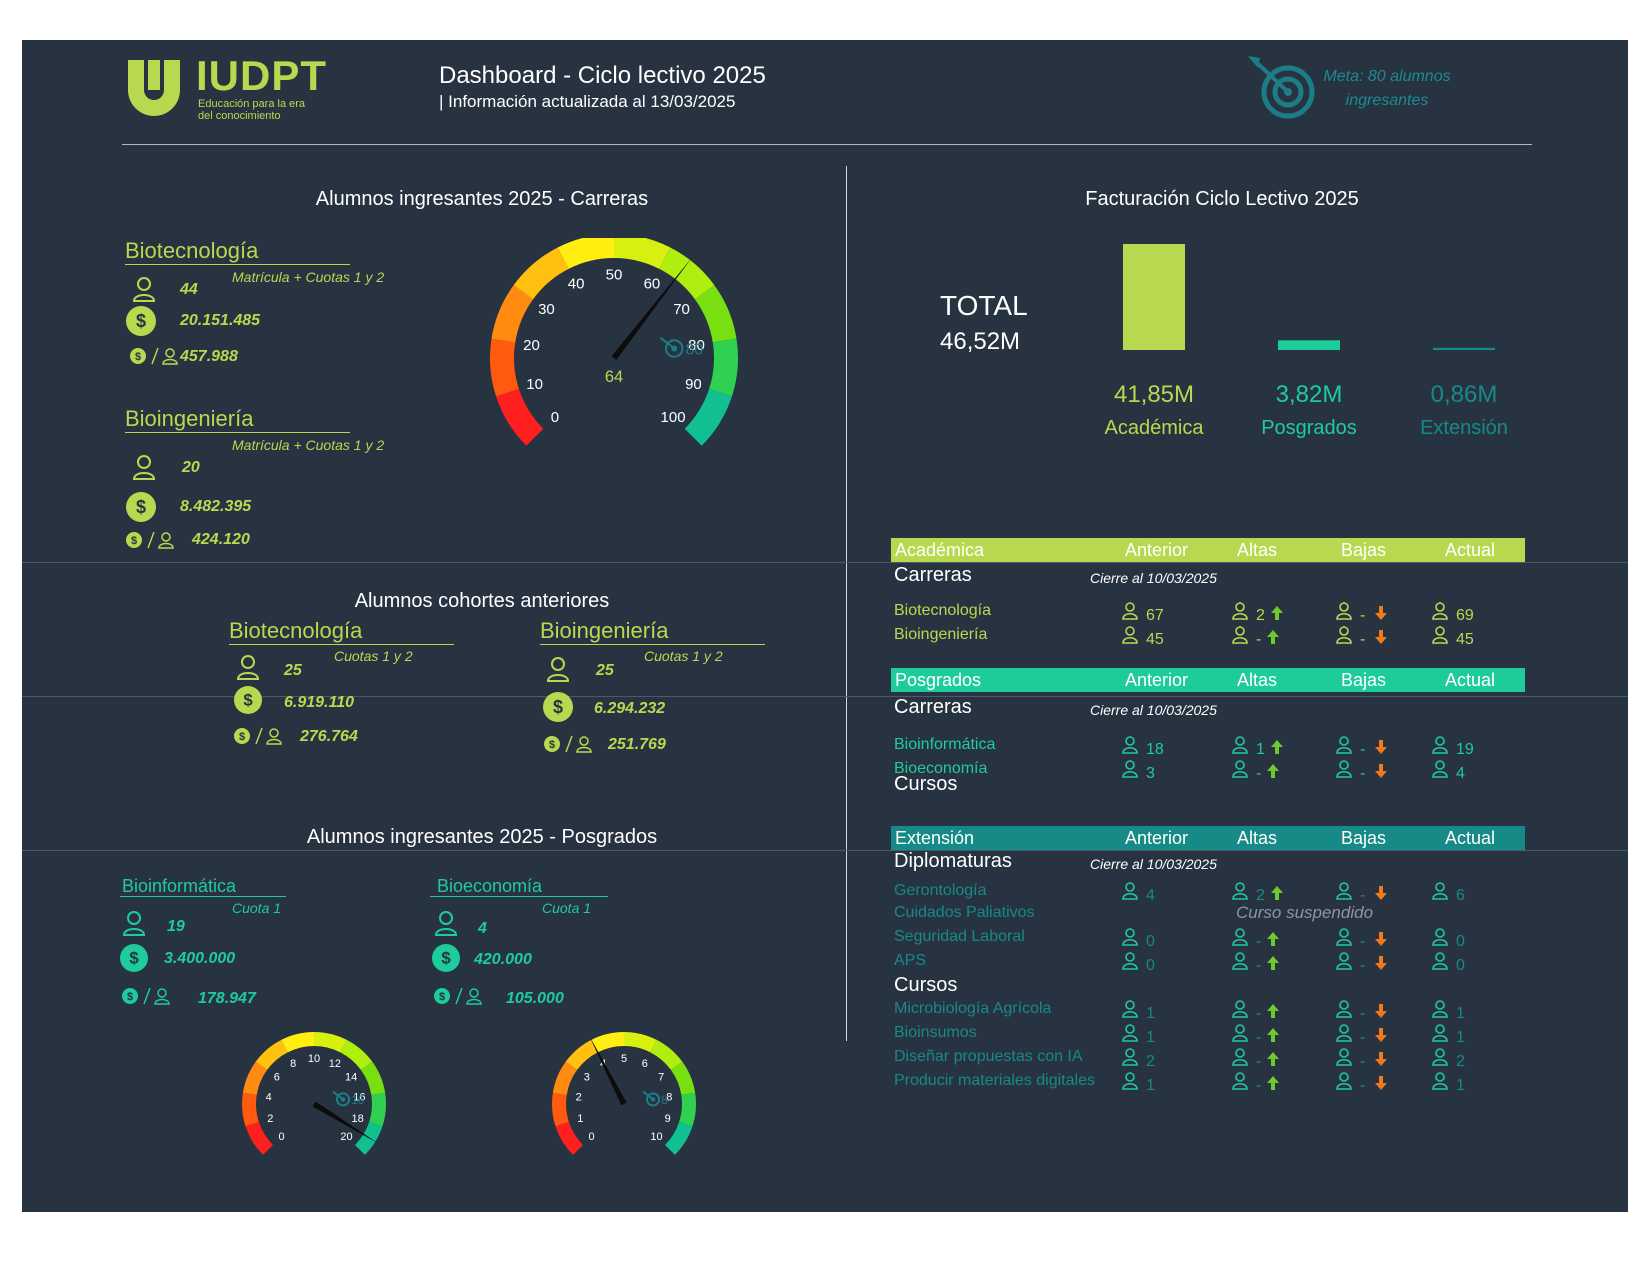 The height and width of the screenshot is (1275, 1650). What do you see at coordinates (1260, 615) in the screenshot?
I see `cell-altas-value: 2` at bounding box center [1260, 615].